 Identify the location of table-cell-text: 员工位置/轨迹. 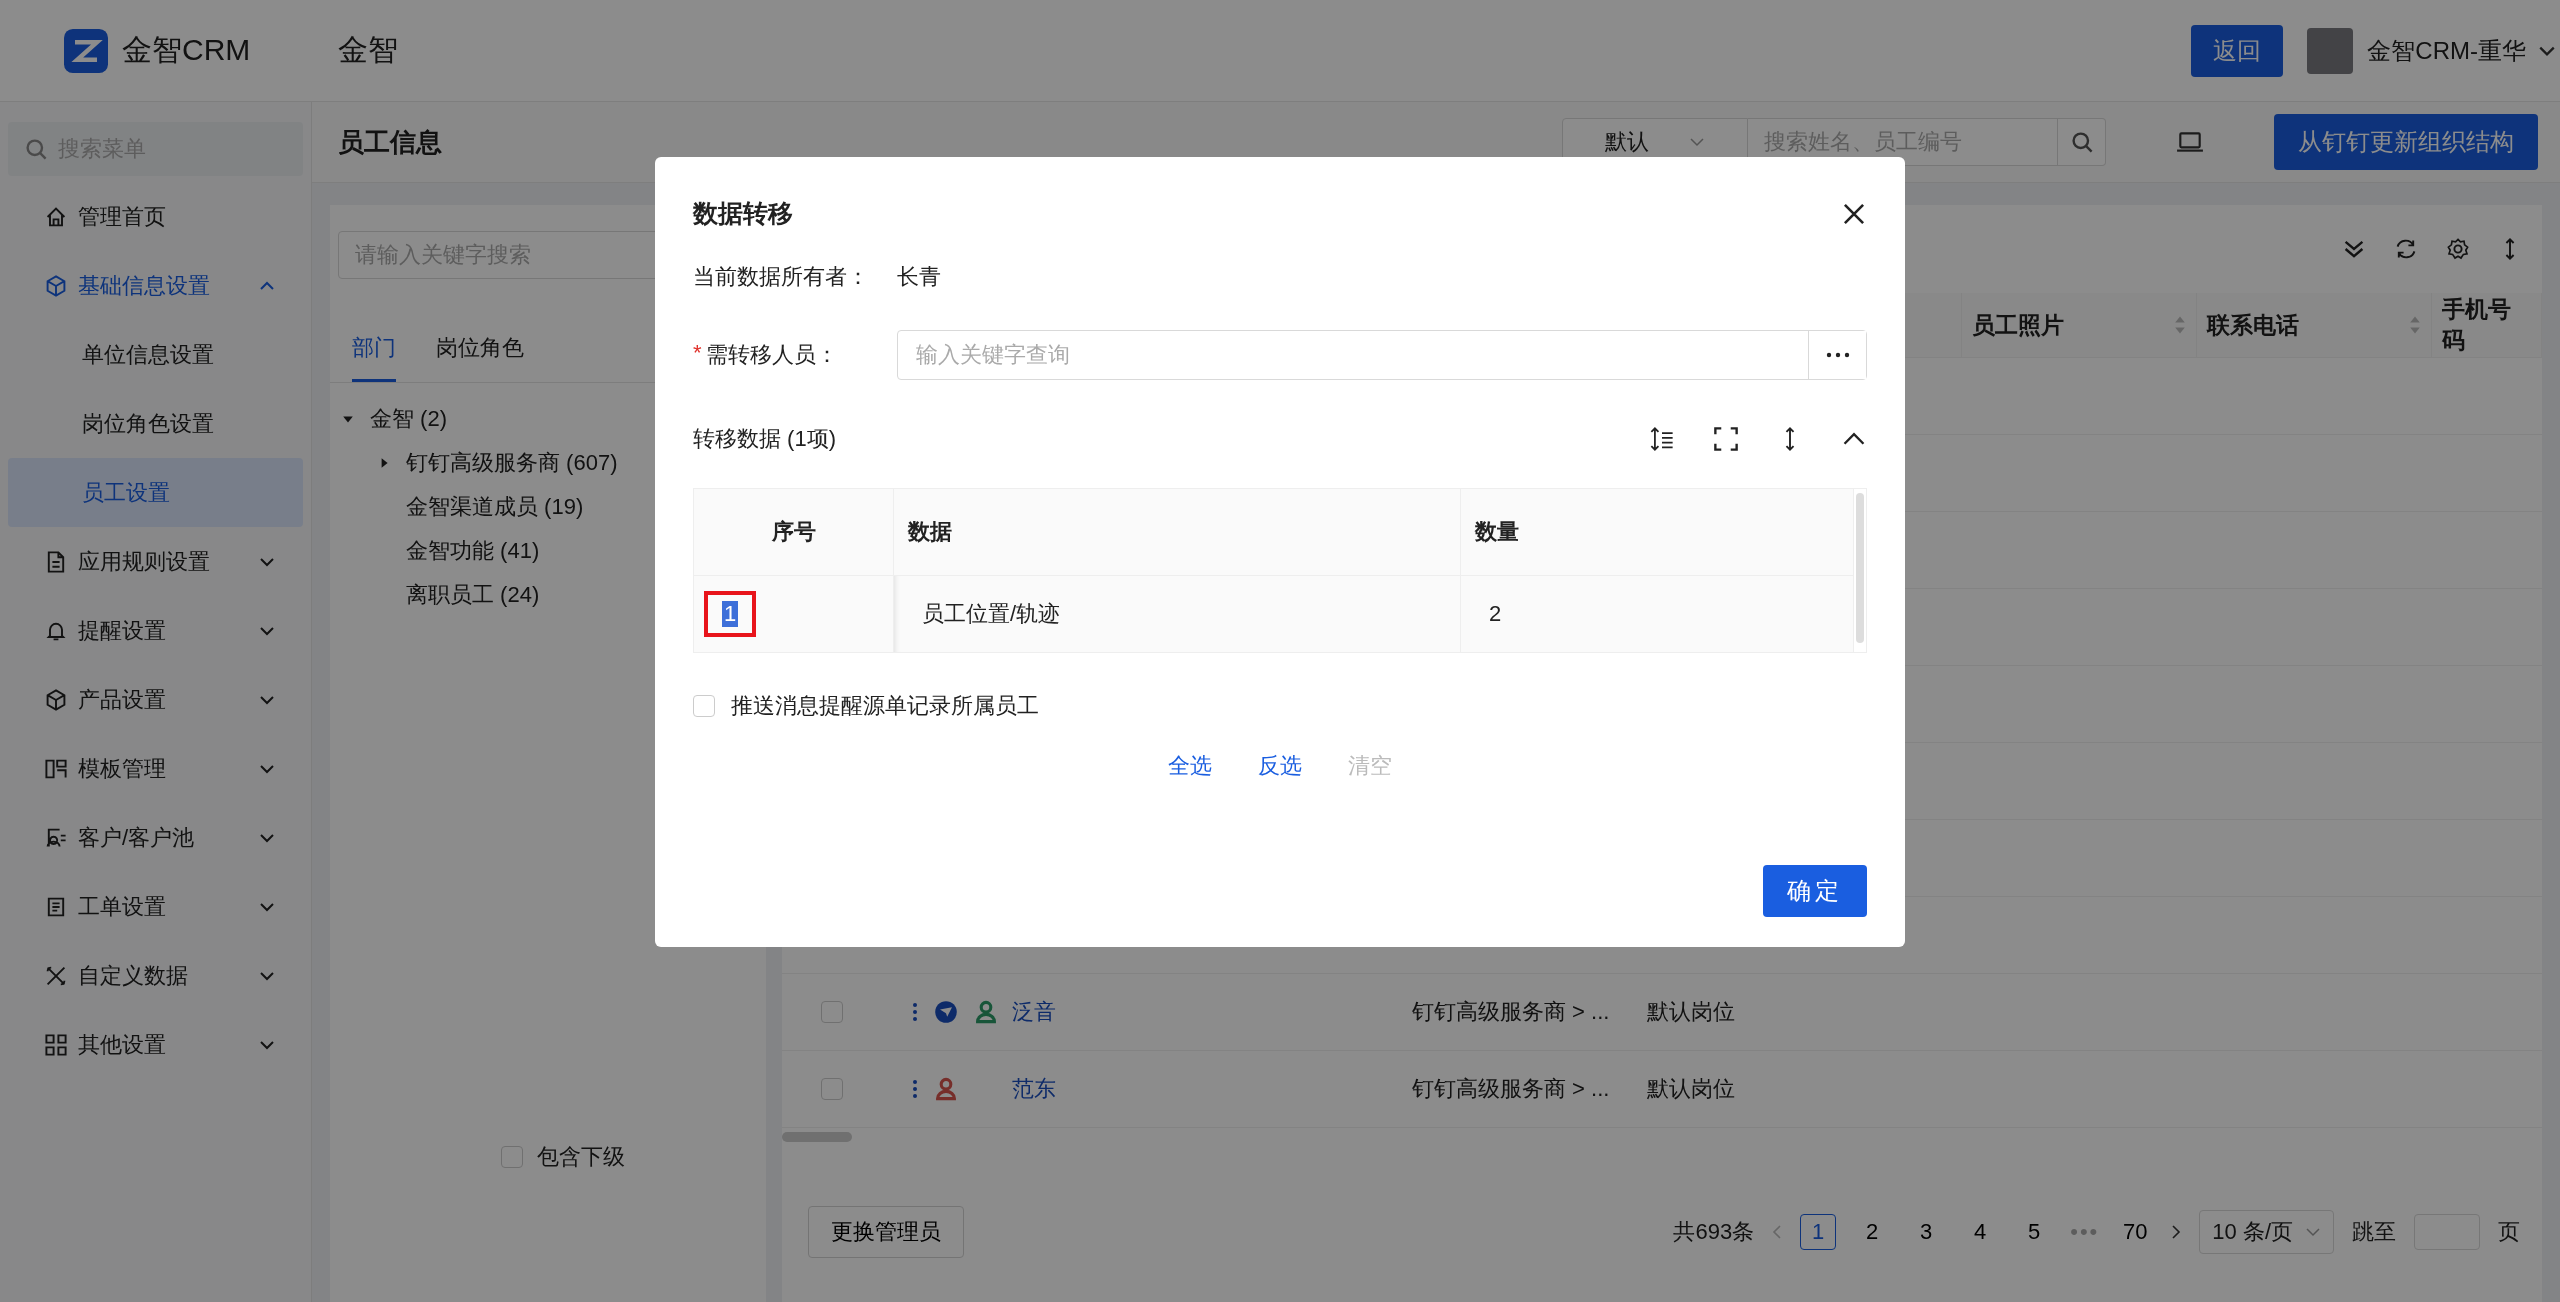
(991, 614).